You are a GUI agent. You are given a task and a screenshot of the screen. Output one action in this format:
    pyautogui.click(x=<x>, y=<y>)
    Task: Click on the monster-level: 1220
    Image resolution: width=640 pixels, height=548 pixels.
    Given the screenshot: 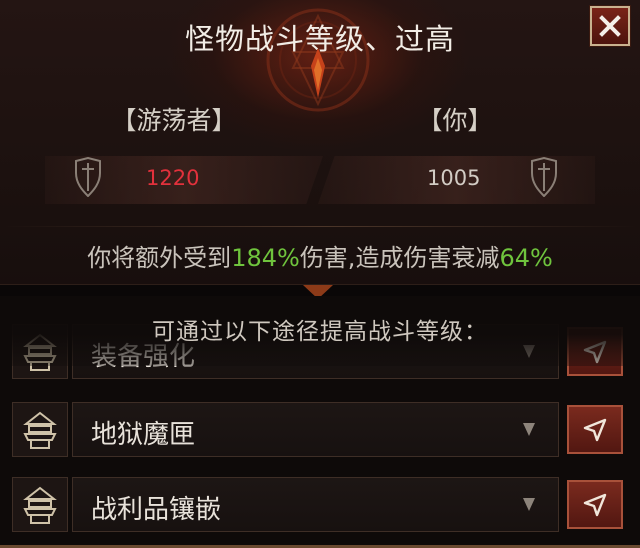 What is the action you would take?
    pyautogui.click(x=173, y=178)
    